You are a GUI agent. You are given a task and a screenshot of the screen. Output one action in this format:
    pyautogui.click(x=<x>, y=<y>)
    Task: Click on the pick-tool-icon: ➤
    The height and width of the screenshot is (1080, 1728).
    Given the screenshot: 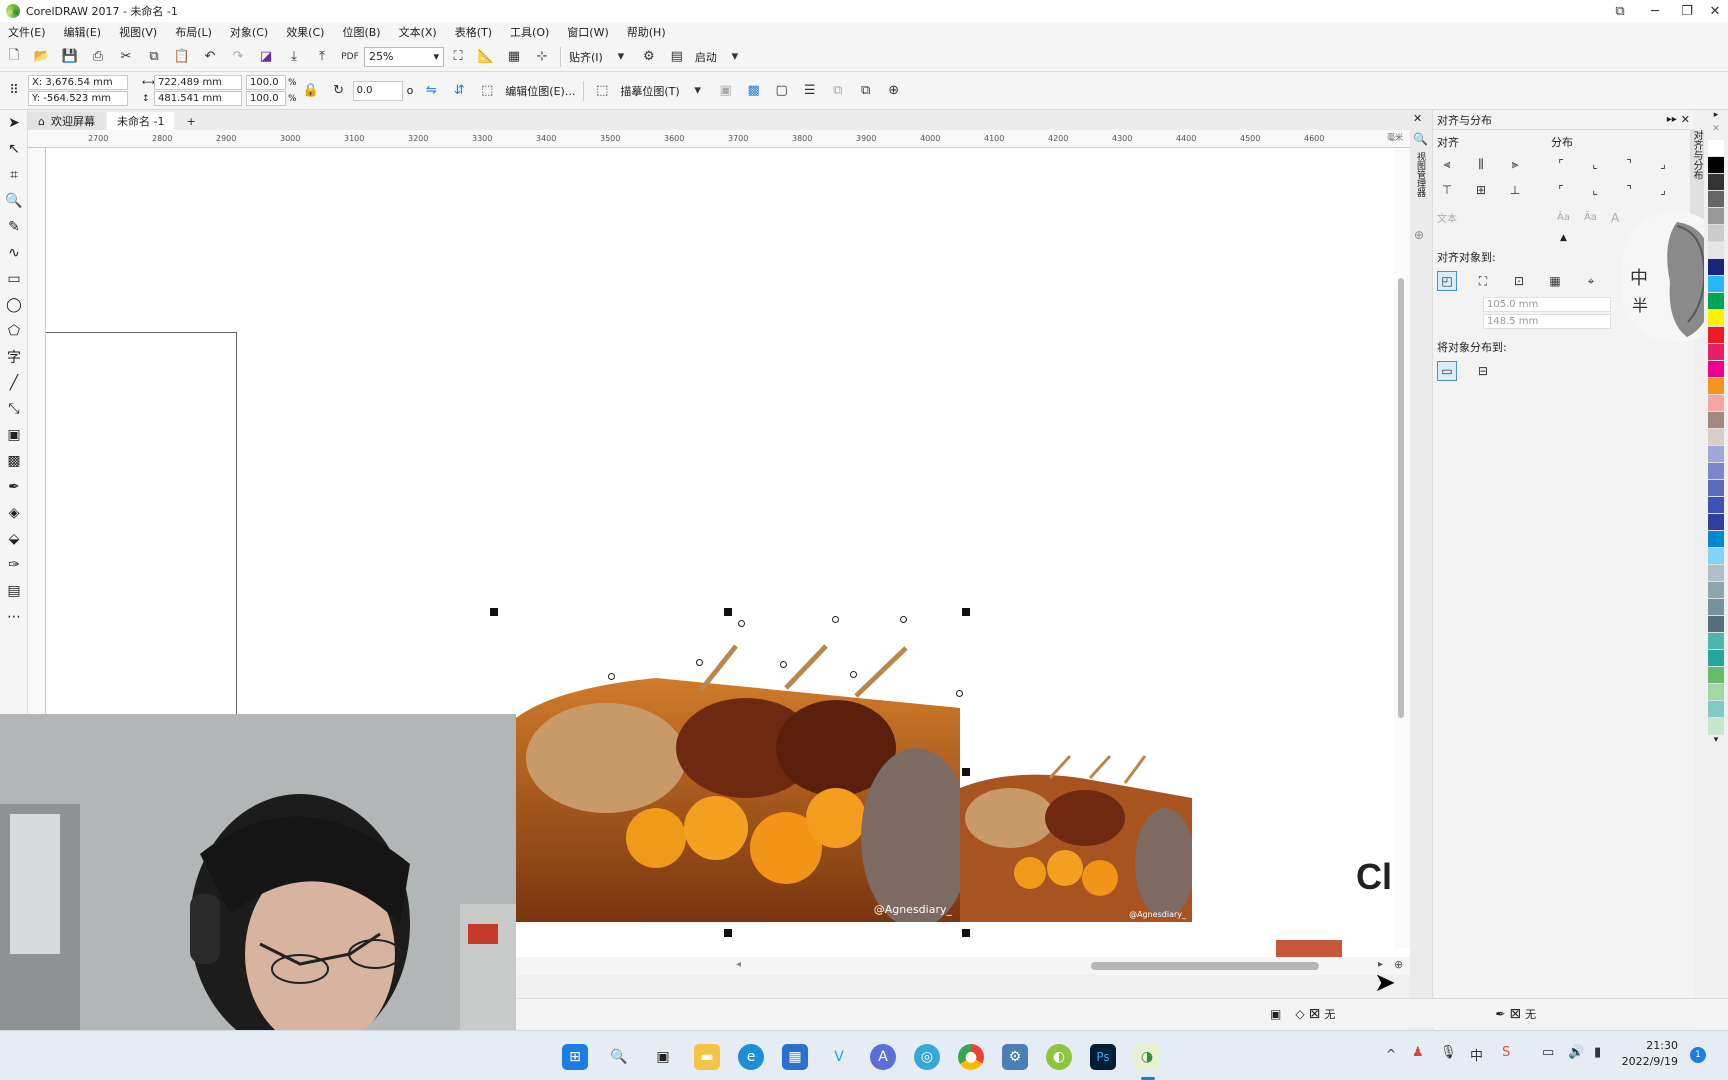 What is the action you would take?
    pyautogui.click(x=14, y=123)
    